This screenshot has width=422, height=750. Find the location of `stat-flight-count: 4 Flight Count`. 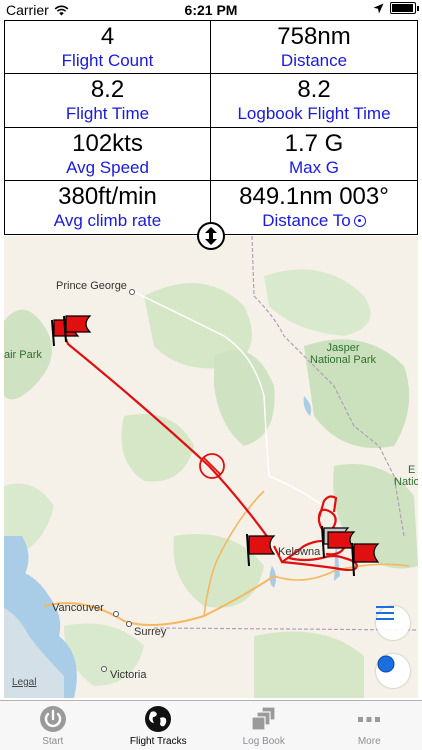

stat-flight-count: 4 Flight Count is located at coordinates (108, 48).